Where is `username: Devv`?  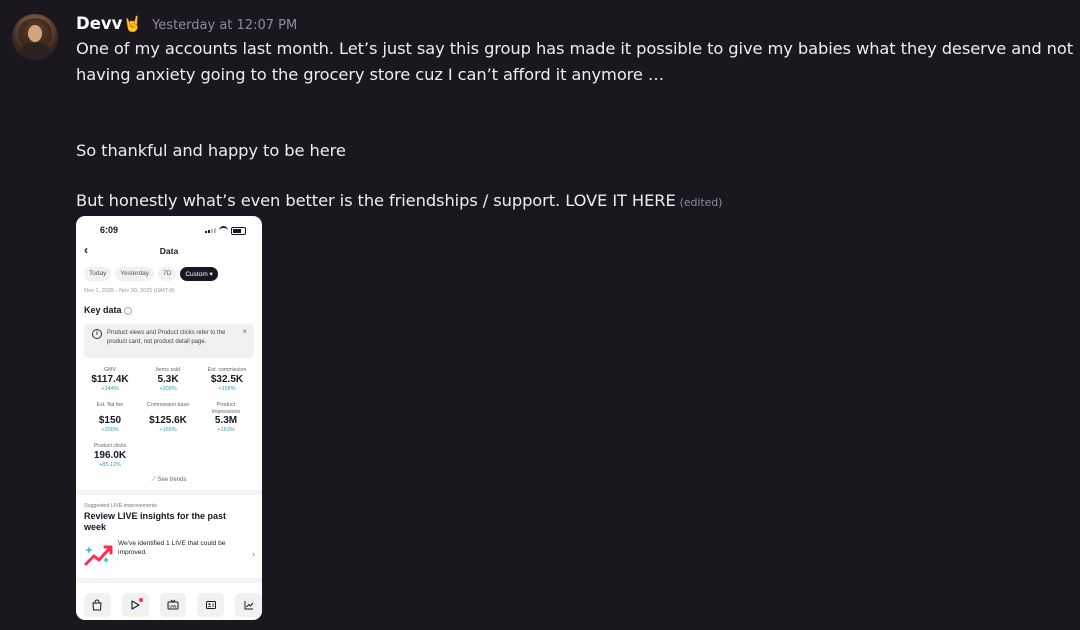
username: Devv is located at coordinates (99, 23).